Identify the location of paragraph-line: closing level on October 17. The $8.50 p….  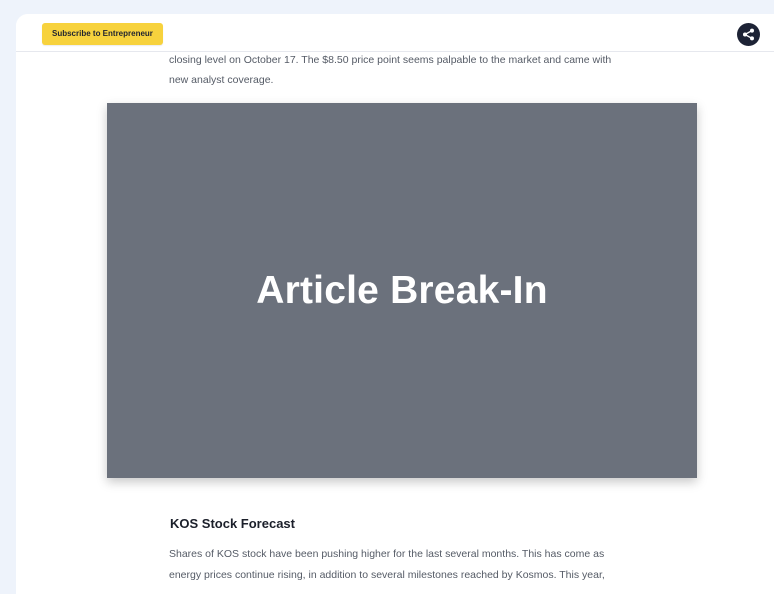
(390, 60).